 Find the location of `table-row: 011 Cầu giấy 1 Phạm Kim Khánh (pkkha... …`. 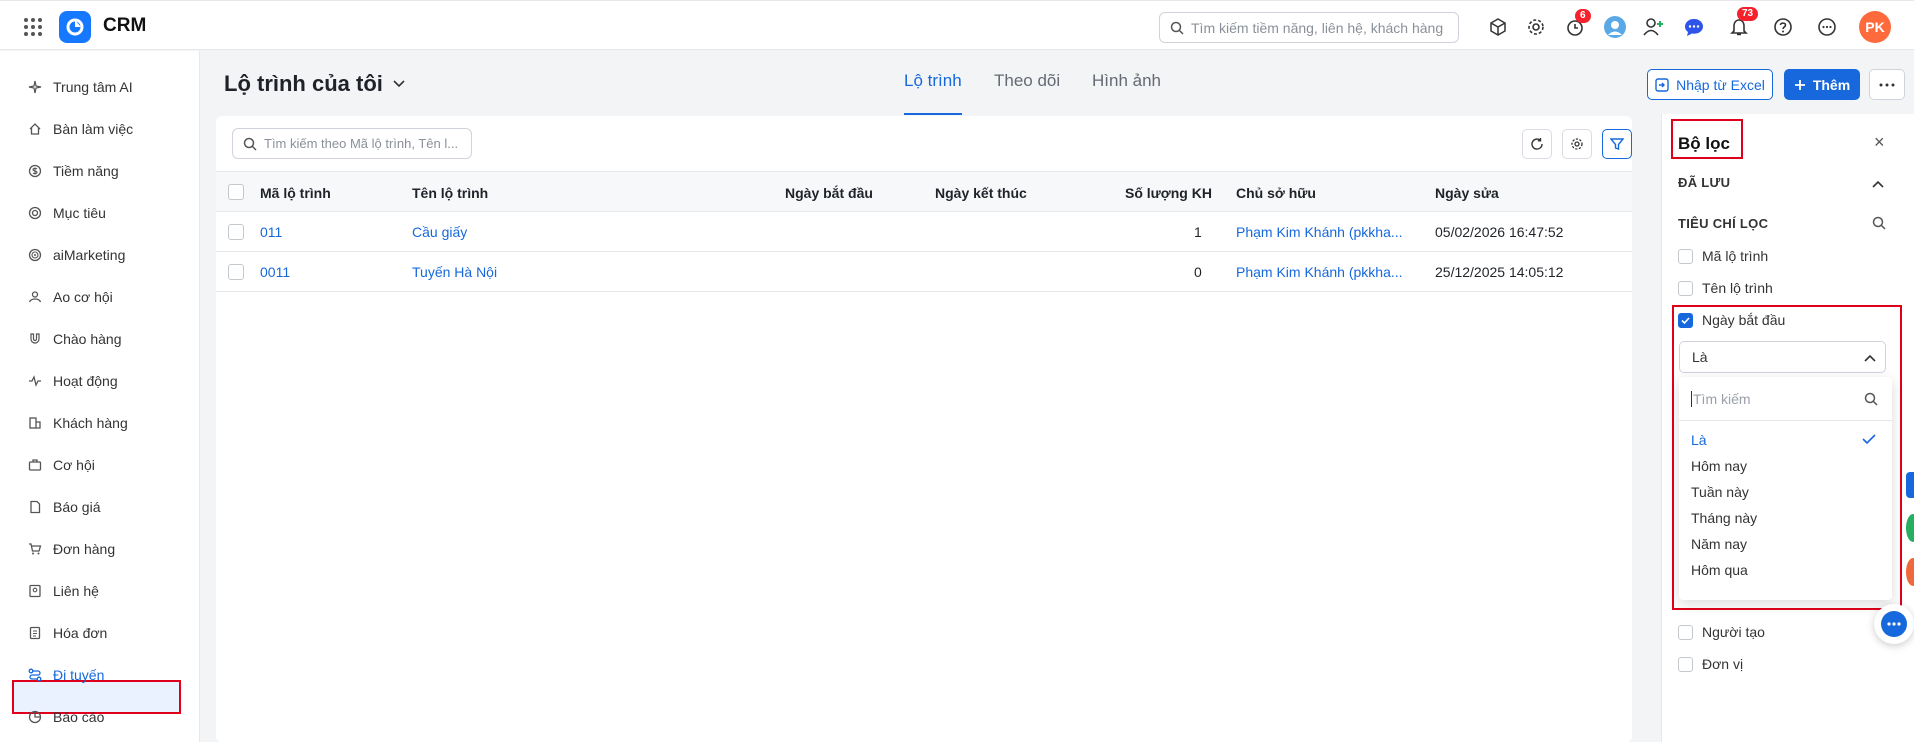

table-row: 011 Cầu giấy 1 Phạm Kim Khánh (pkkha... … is located at coordinates (924, 232).